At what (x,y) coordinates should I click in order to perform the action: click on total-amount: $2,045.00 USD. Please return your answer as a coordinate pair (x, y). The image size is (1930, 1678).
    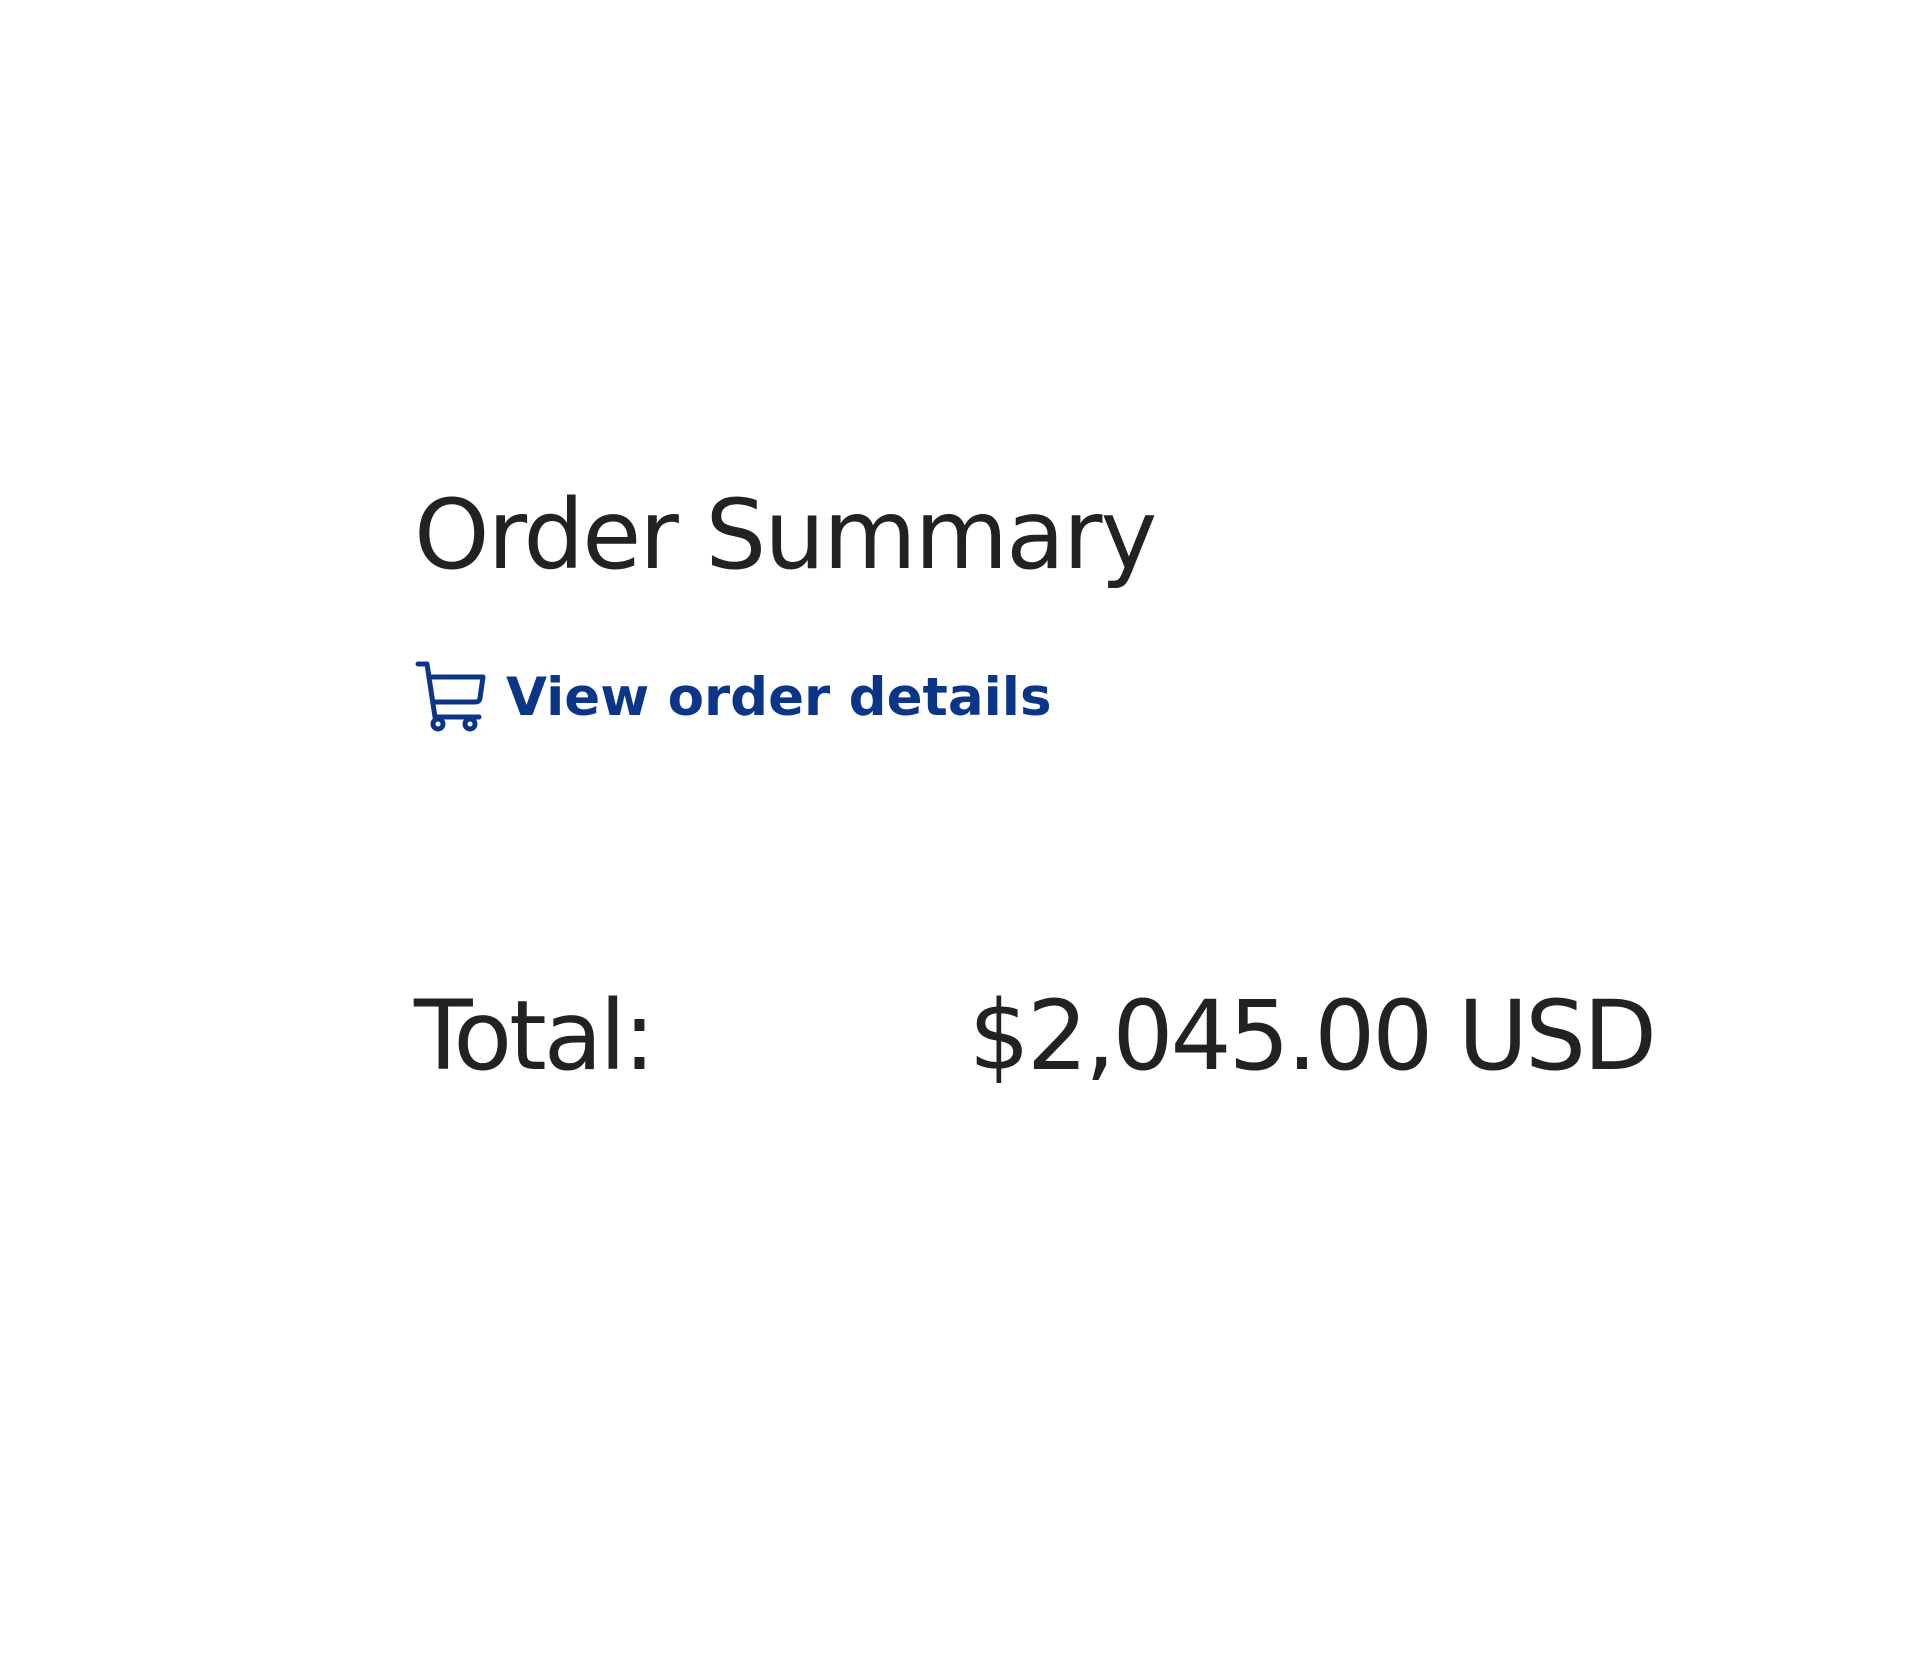
    Looking at the image, I should click on (1312, 1036).